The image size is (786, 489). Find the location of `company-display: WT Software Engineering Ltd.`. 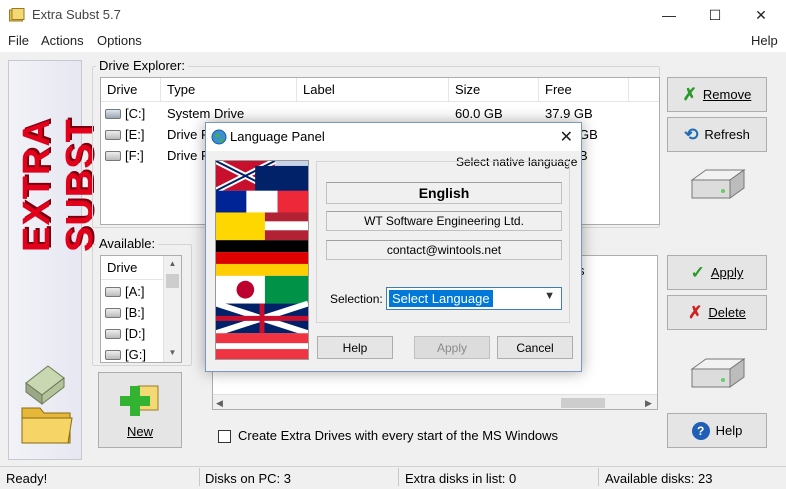

company-display: WT Software Engineering Ltd. is located at coordinates (444, 221).